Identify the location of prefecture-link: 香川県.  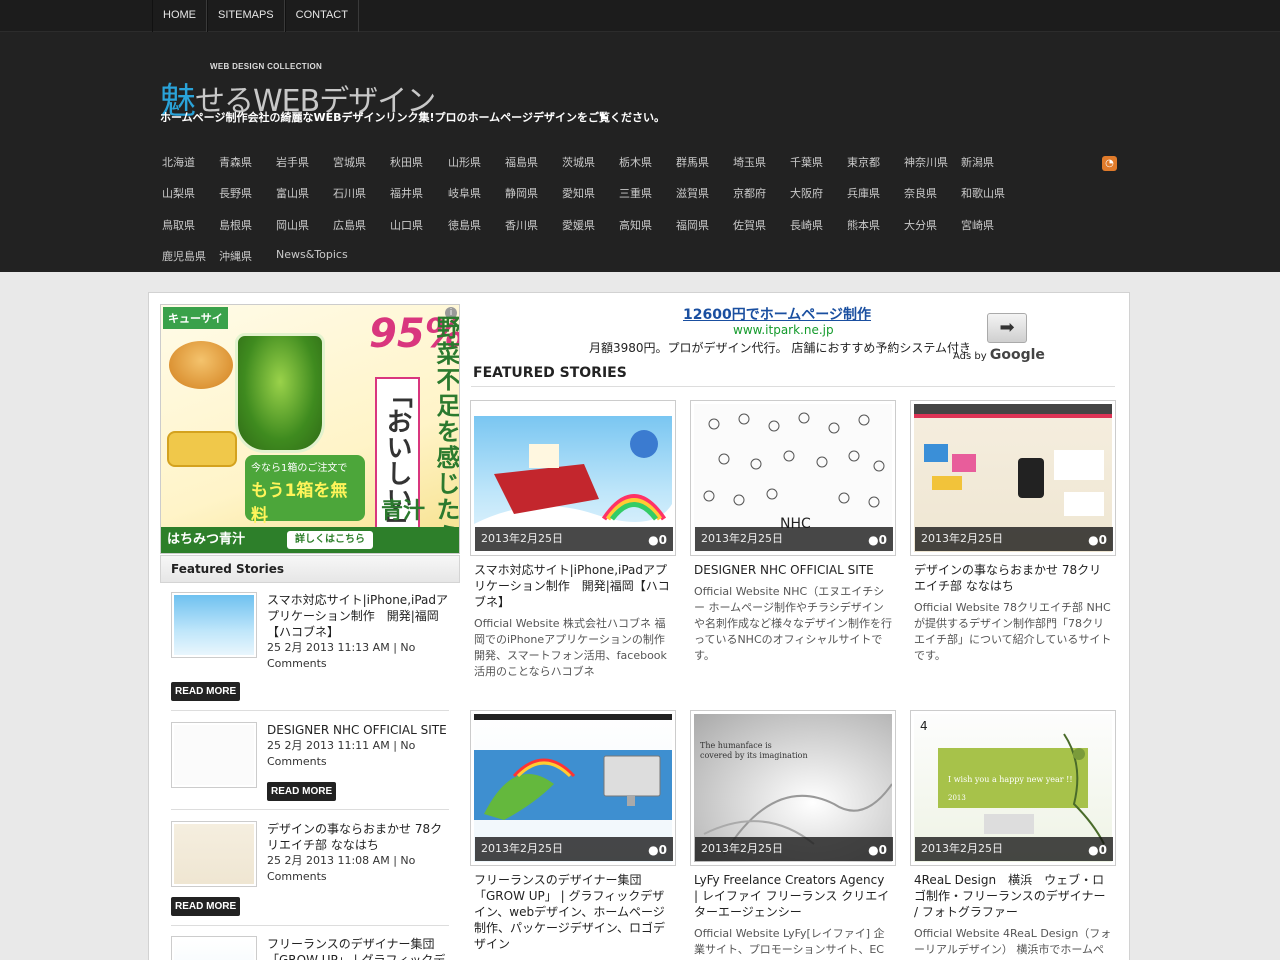
(521, 225).